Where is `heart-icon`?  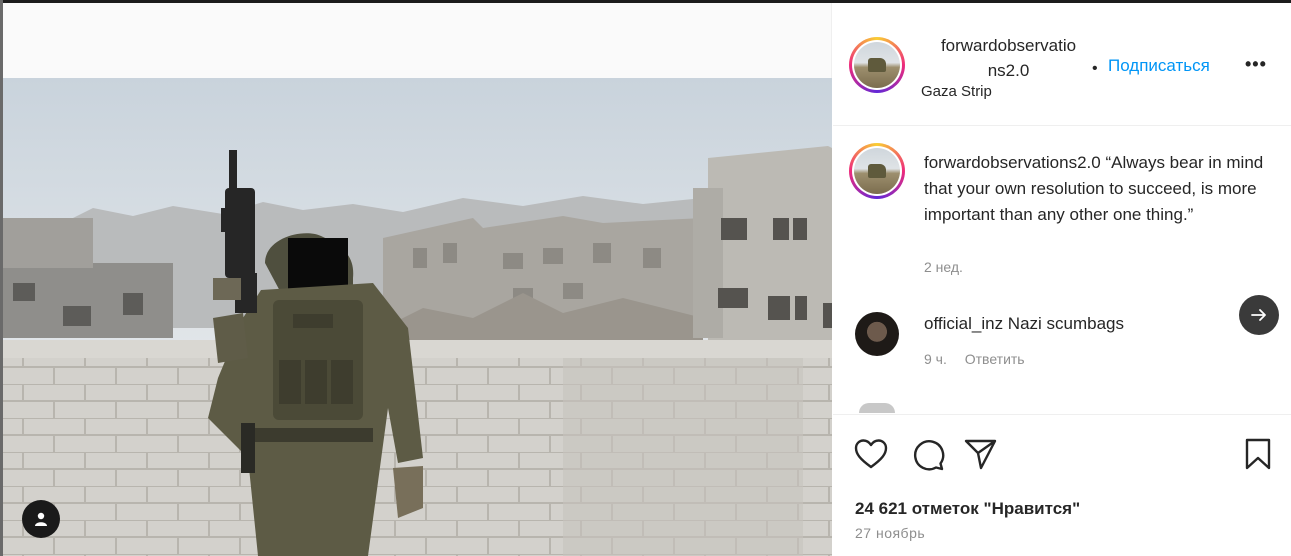
heart-icon is located at coordinates (871, 454).